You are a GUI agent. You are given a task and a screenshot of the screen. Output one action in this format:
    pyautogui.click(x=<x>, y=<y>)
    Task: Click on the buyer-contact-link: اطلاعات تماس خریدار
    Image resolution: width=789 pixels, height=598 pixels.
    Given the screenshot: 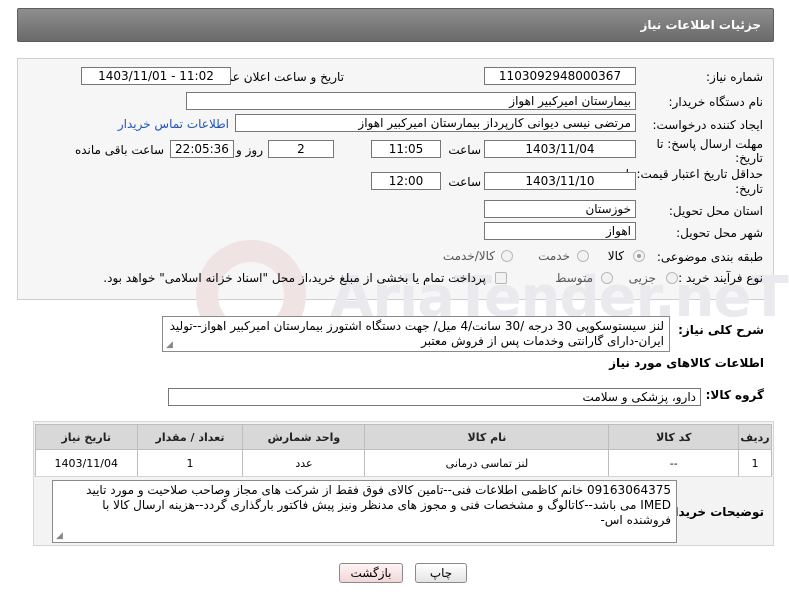 What is the action you would take?
    pyautogui.click(x=173, y=124)
    